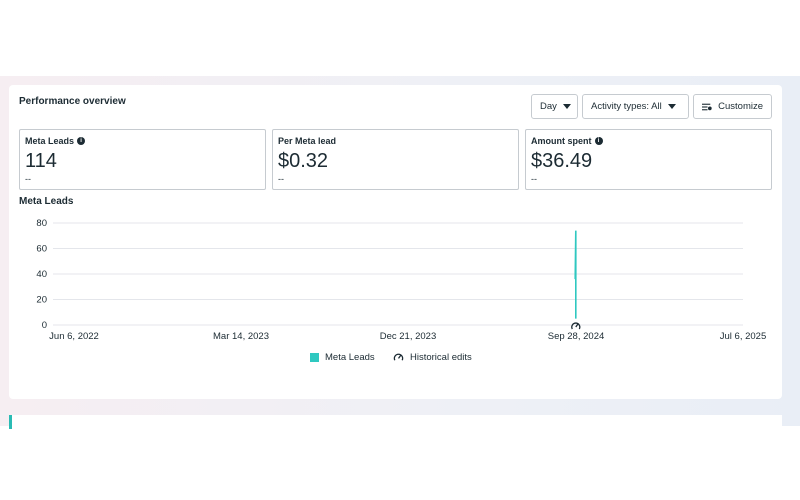 The image size is (800, 500). I want to click on y-tick-label: 60, so click(41, 249).